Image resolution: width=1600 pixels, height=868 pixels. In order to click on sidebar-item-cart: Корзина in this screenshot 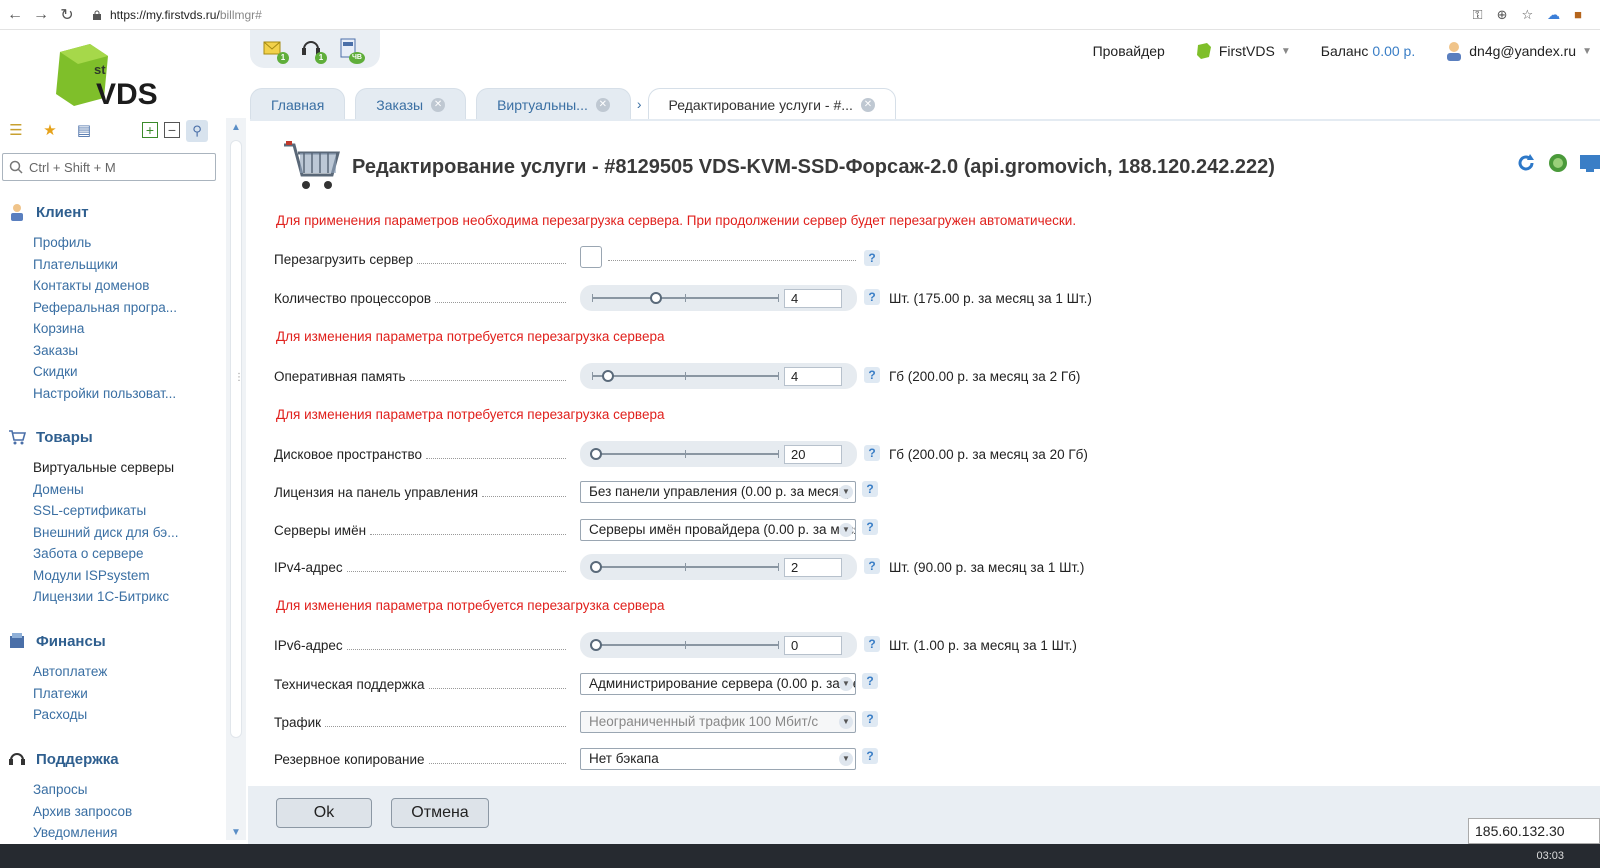, I will do `click(113, 329)`.